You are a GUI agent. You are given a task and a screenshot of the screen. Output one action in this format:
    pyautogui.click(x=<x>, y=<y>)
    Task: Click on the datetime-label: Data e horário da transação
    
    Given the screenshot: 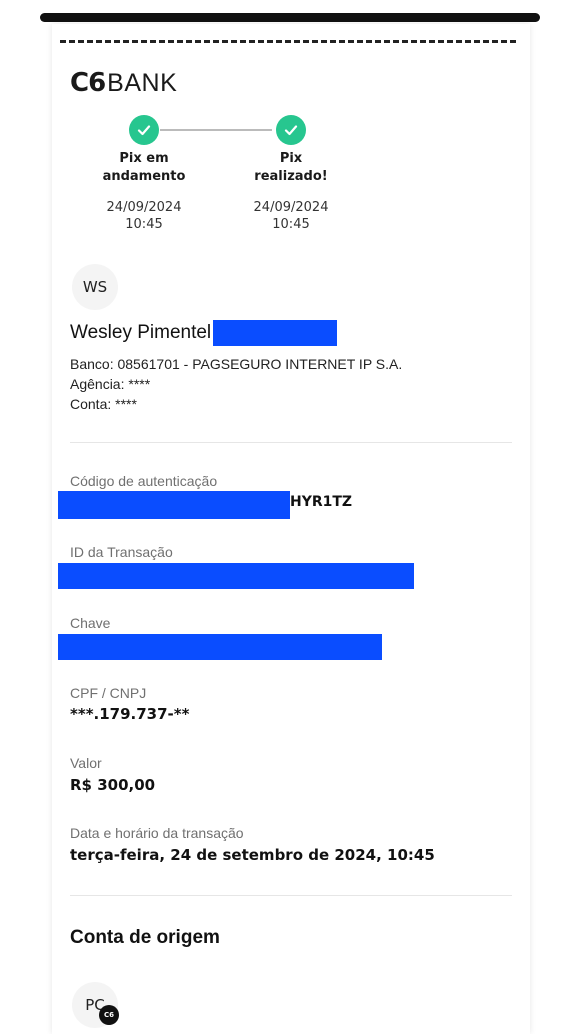 What is the action you would take?
    pyautogui.click(x=157, y=833)
    